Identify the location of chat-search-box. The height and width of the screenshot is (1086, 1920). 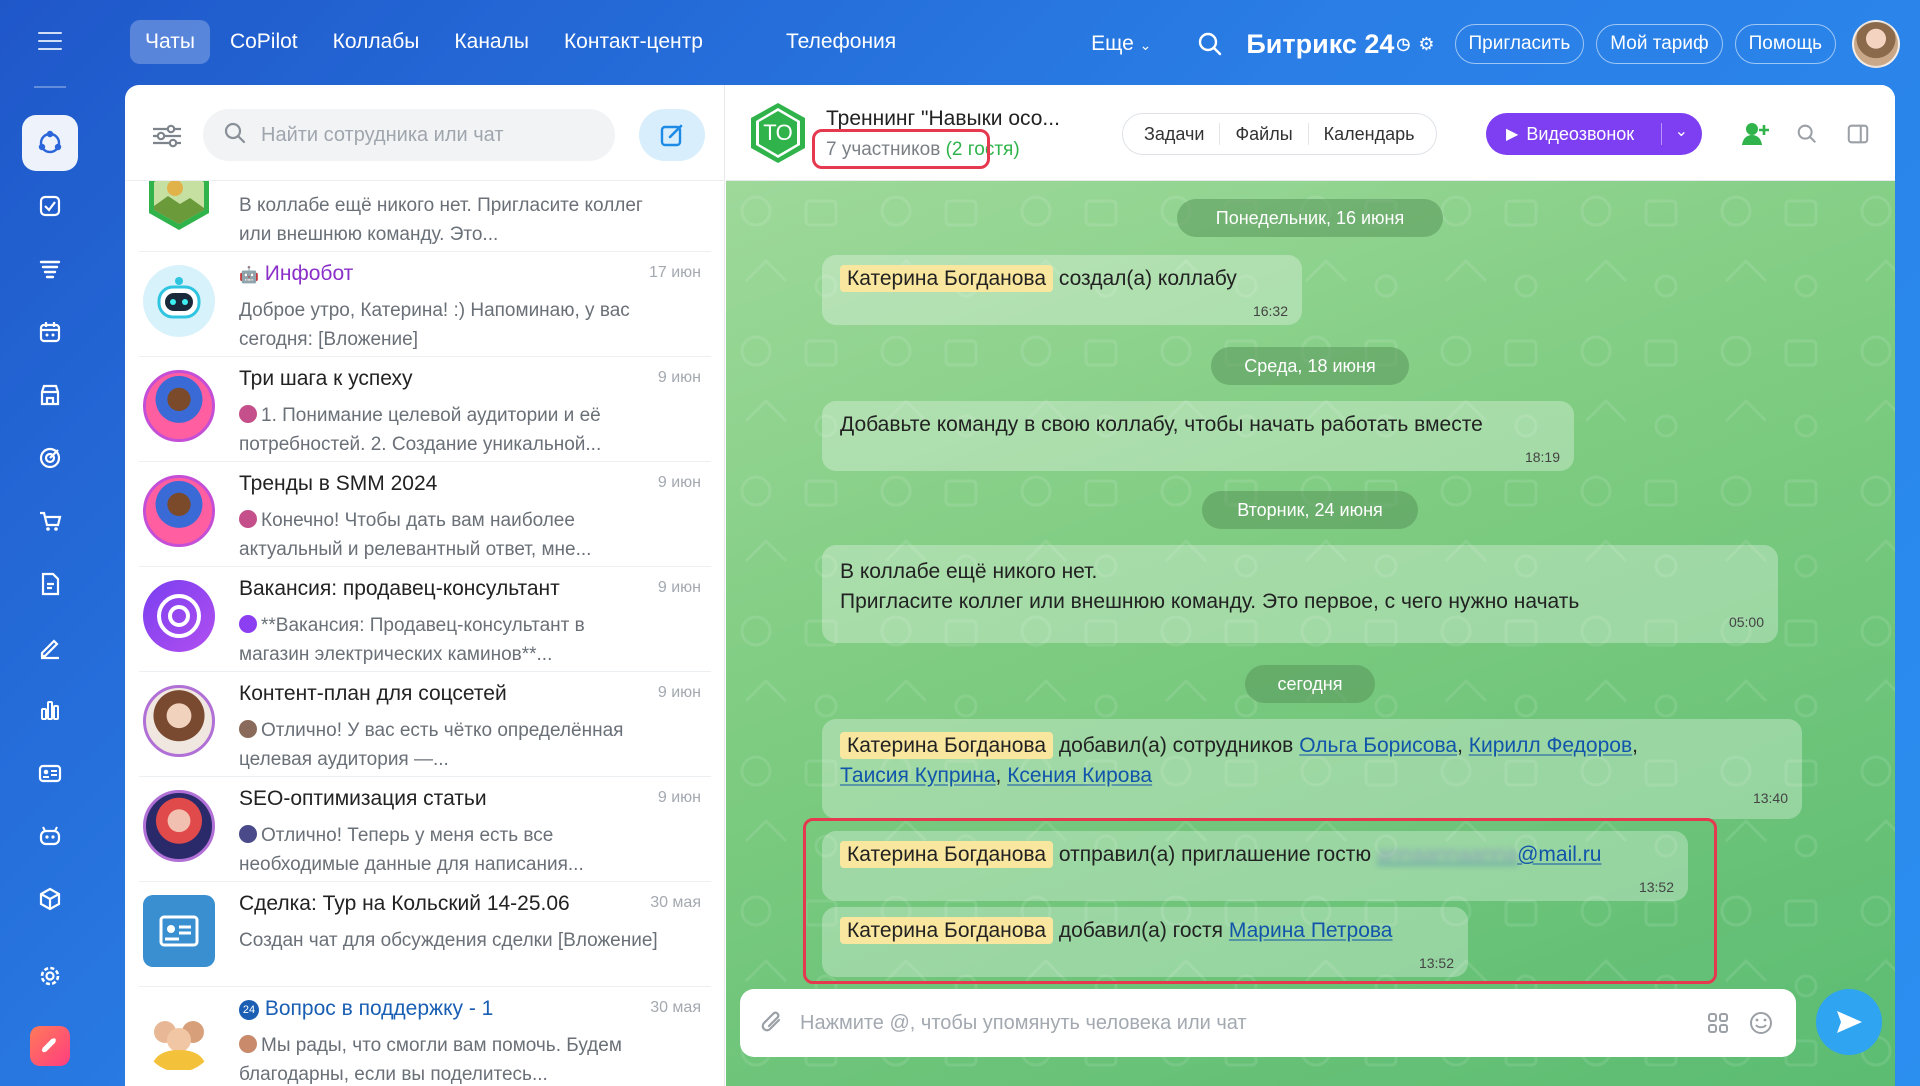
(409, 135).